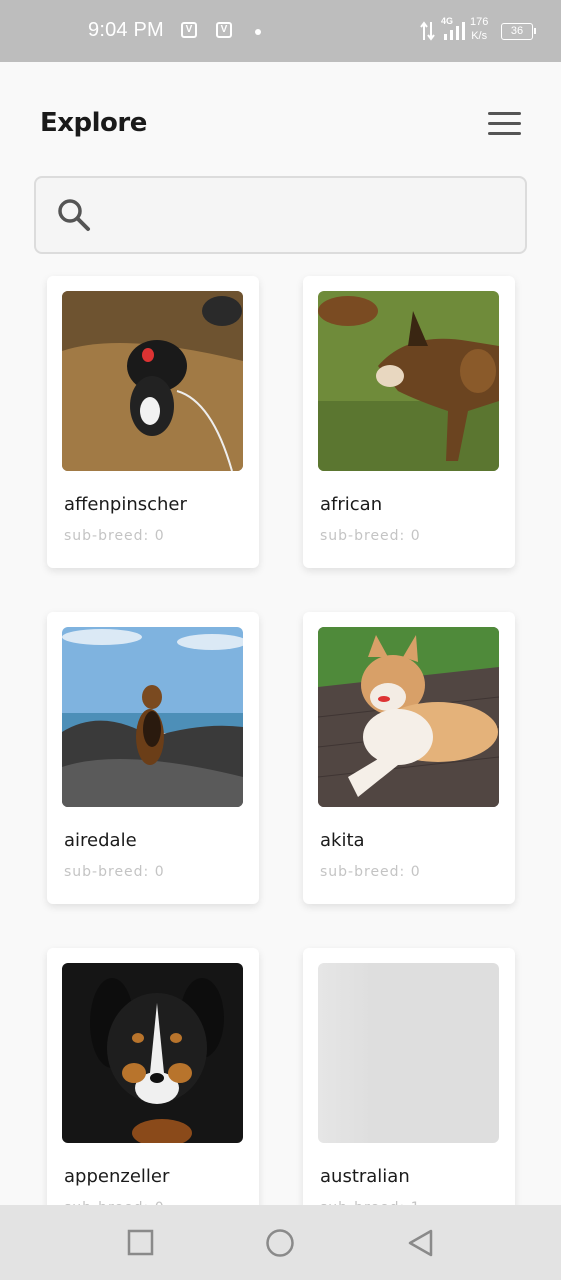 The width and height of the screenshot is (561, 1280). What do you see at coordinates (126, 30) in the screenshot?
I see `status-time: 9:04 PM` at bounding box center [126, 30].